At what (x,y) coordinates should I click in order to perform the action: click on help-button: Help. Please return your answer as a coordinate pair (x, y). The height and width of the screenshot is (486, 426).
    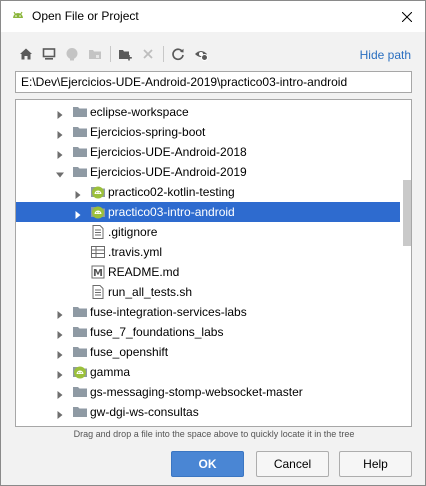
    Looking at the image, I should click on (375, 464).